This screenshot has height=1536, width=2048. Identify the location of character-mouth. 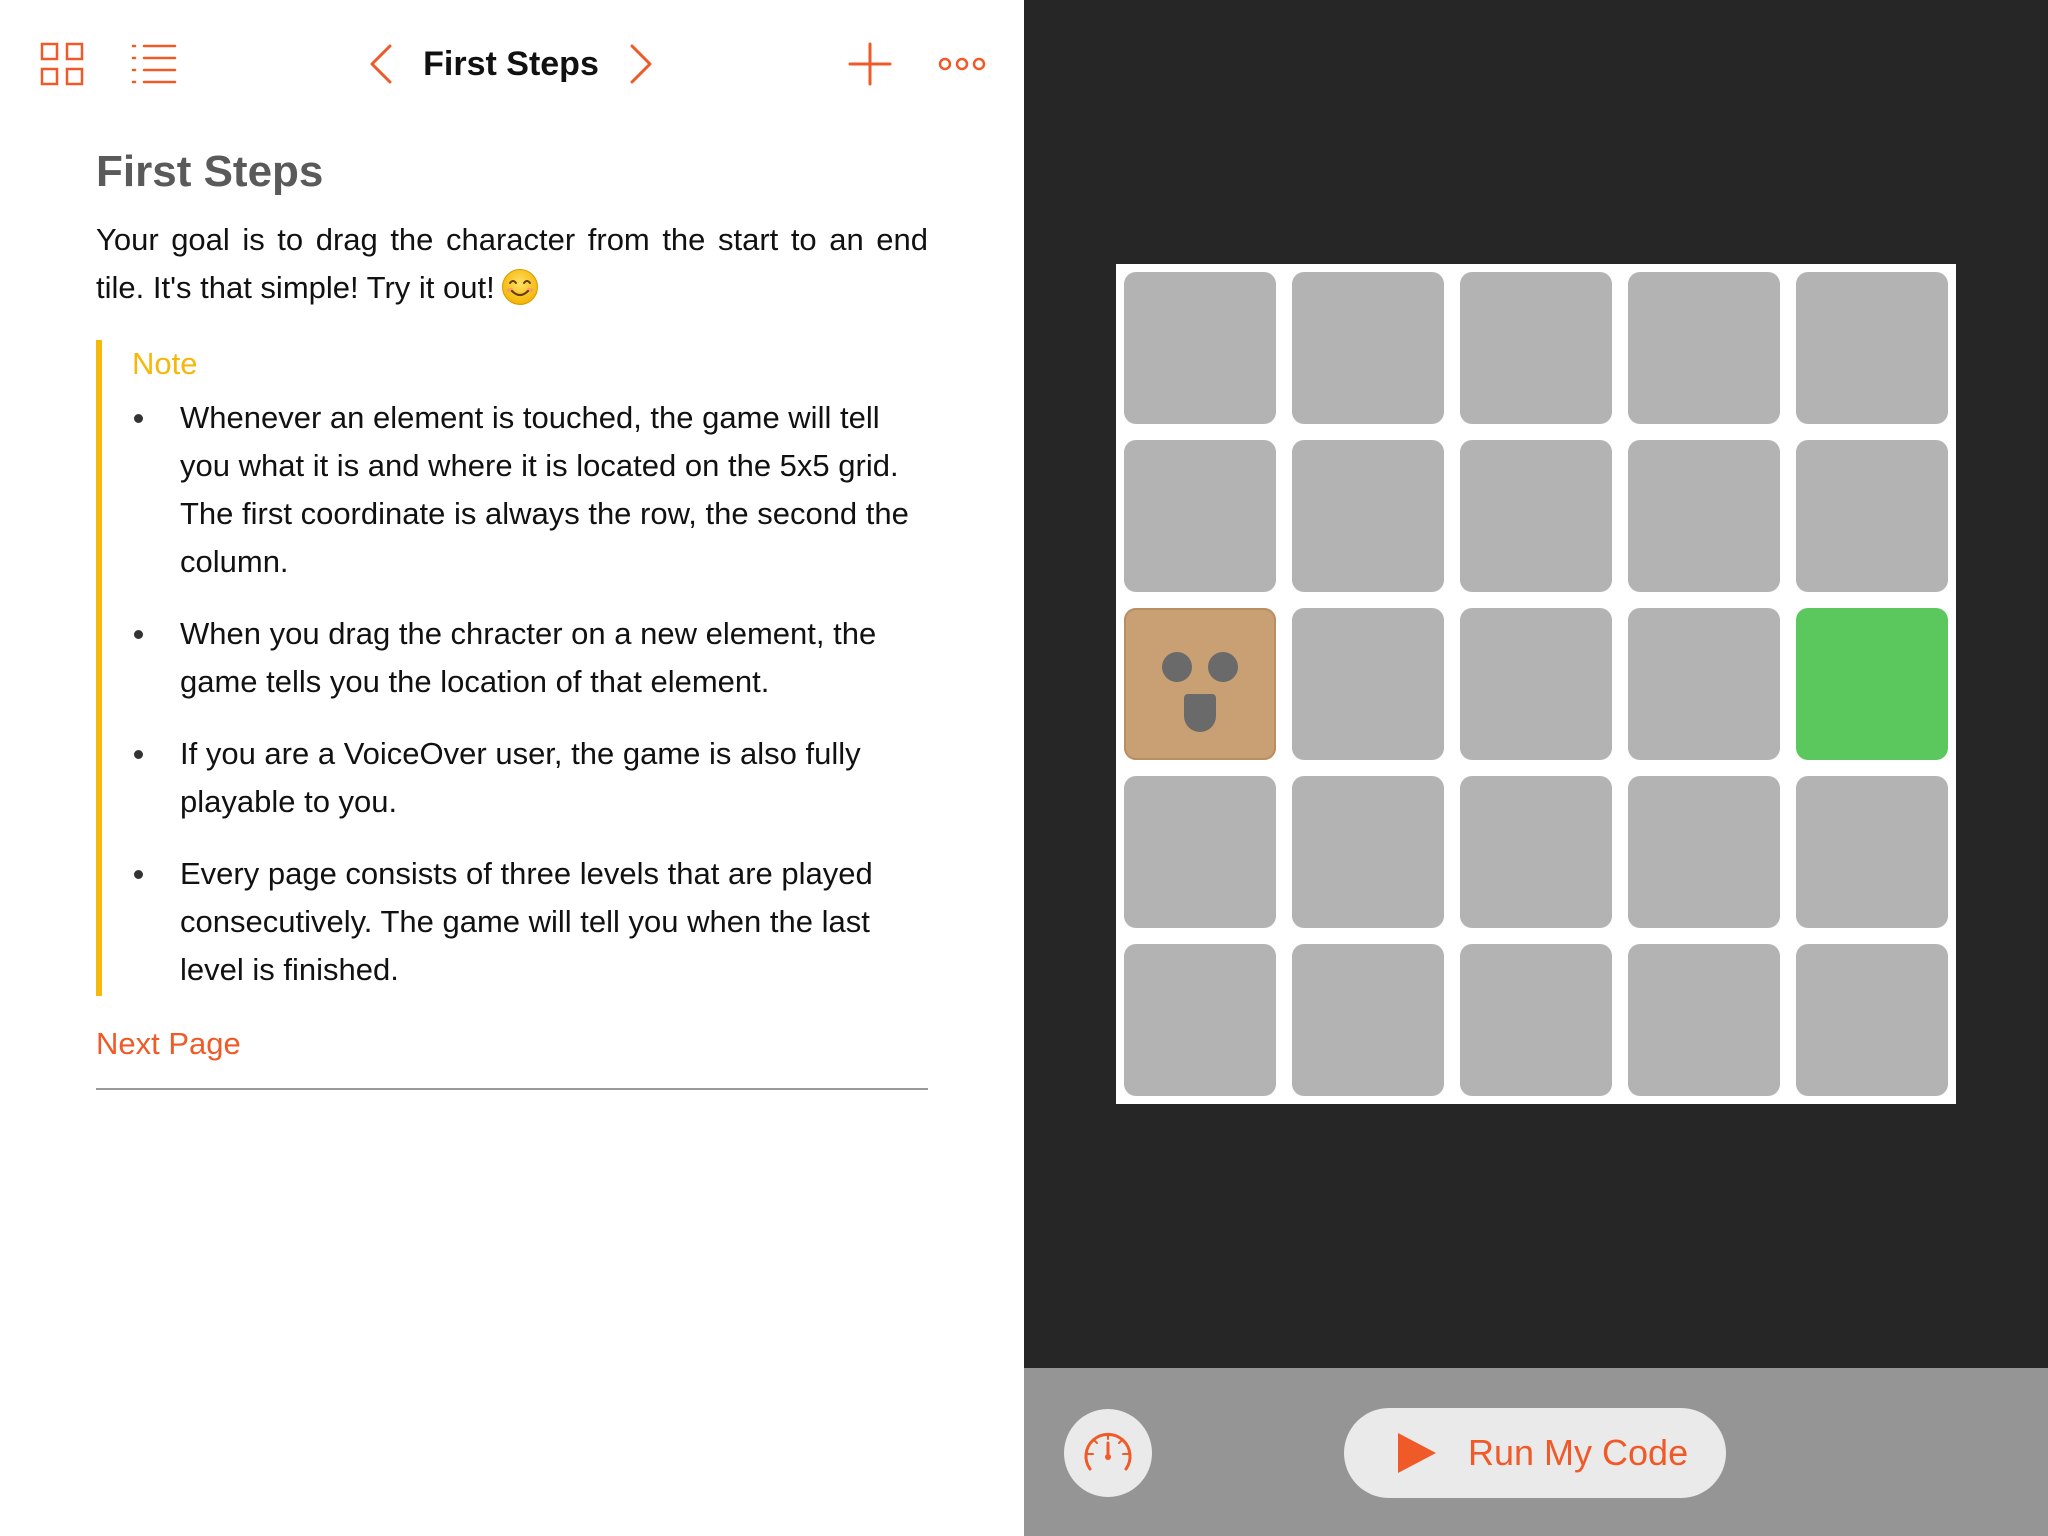
(1200, 713).